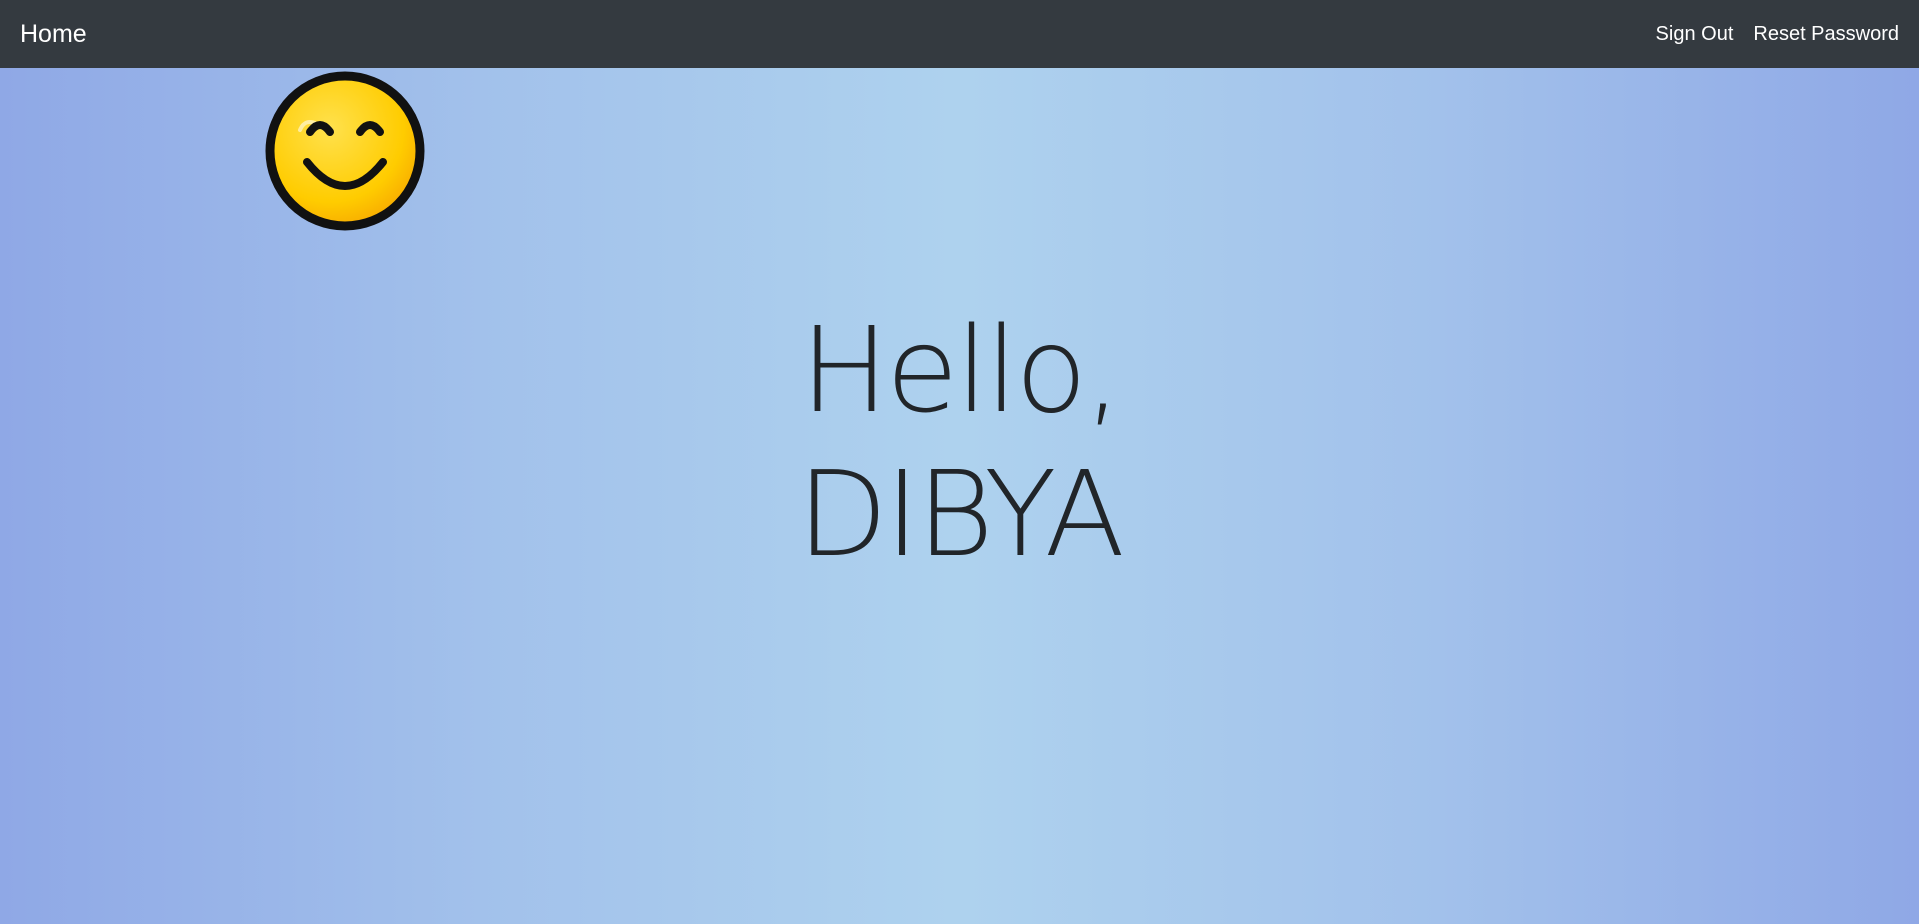 Image resolution: width=1919 pixels, height=924 pixels. I want to click on nav-links: Sign Out Reset Password, so click(1777, 34).